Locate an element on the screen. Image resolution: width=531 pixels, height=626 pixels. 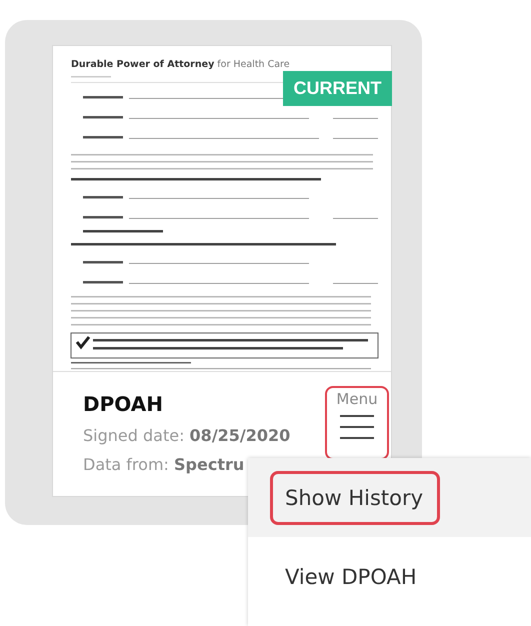
menu-button: Menu is located at coordinates (357, 423).